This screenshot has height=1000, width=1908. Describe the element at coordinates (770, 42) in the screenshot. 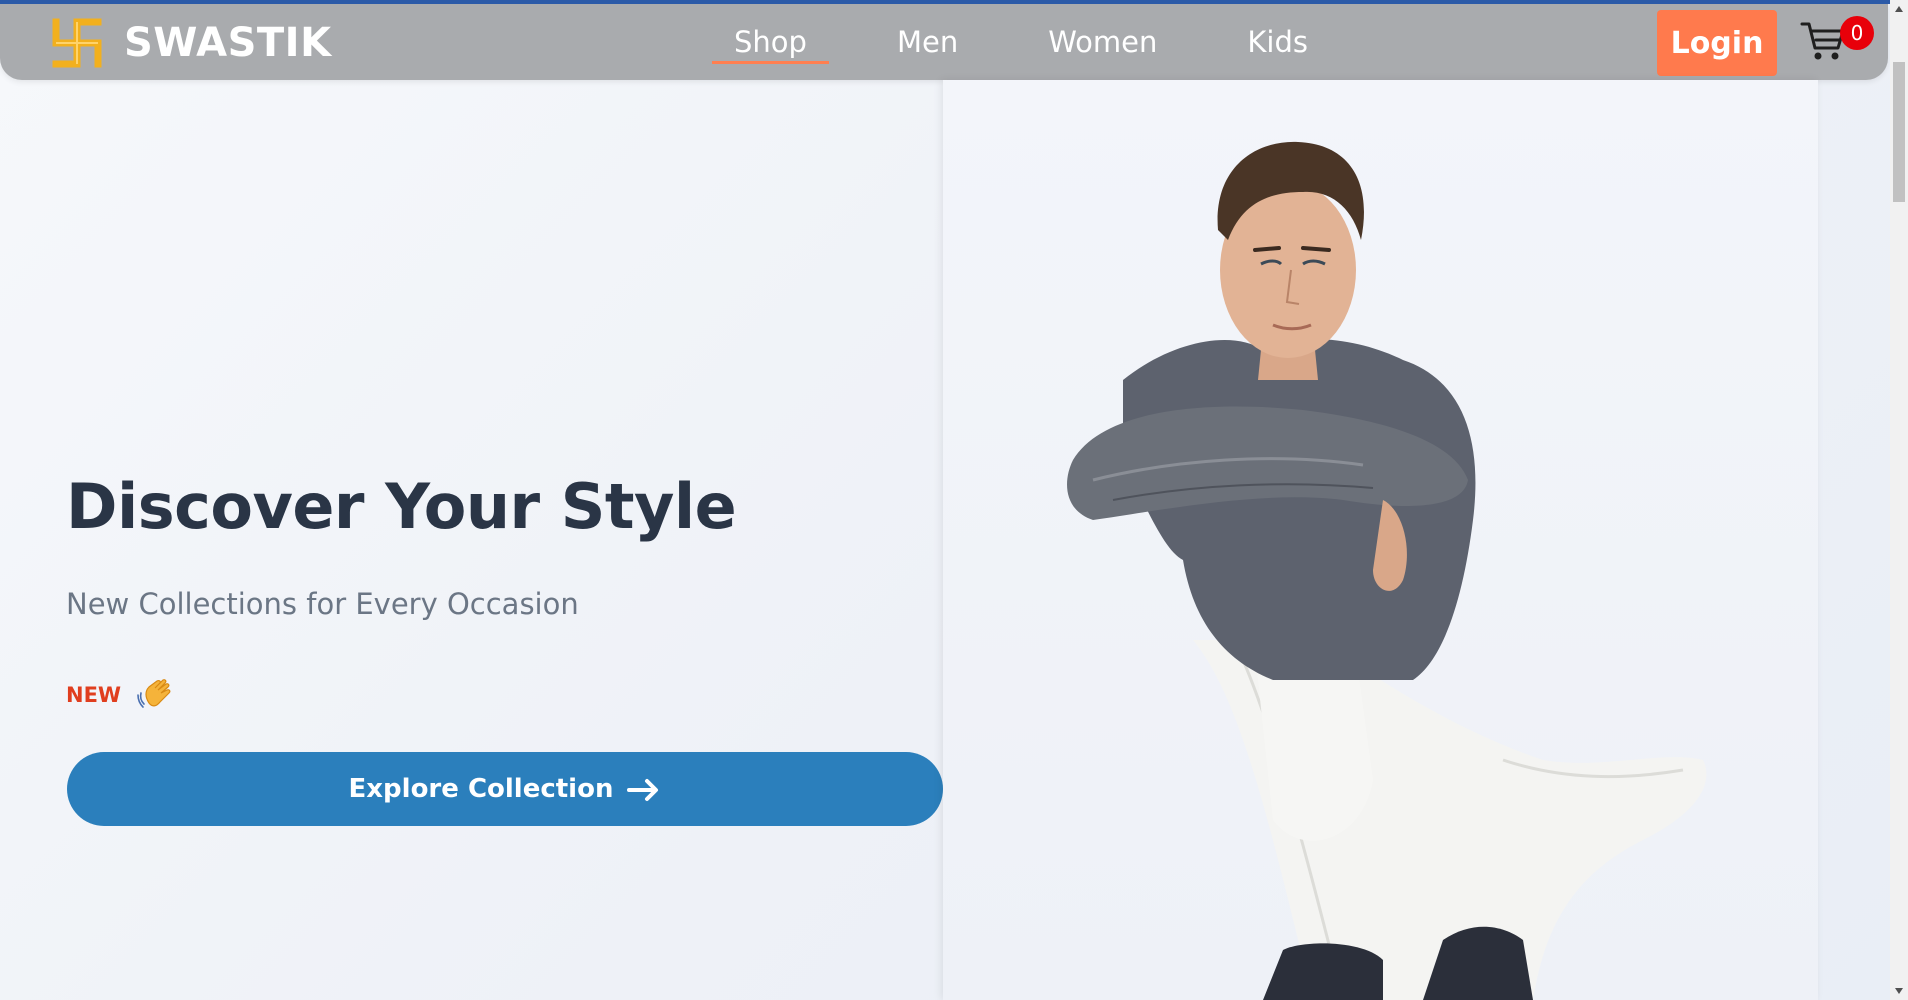

I see `nav-link-shop: Shop` at that location.